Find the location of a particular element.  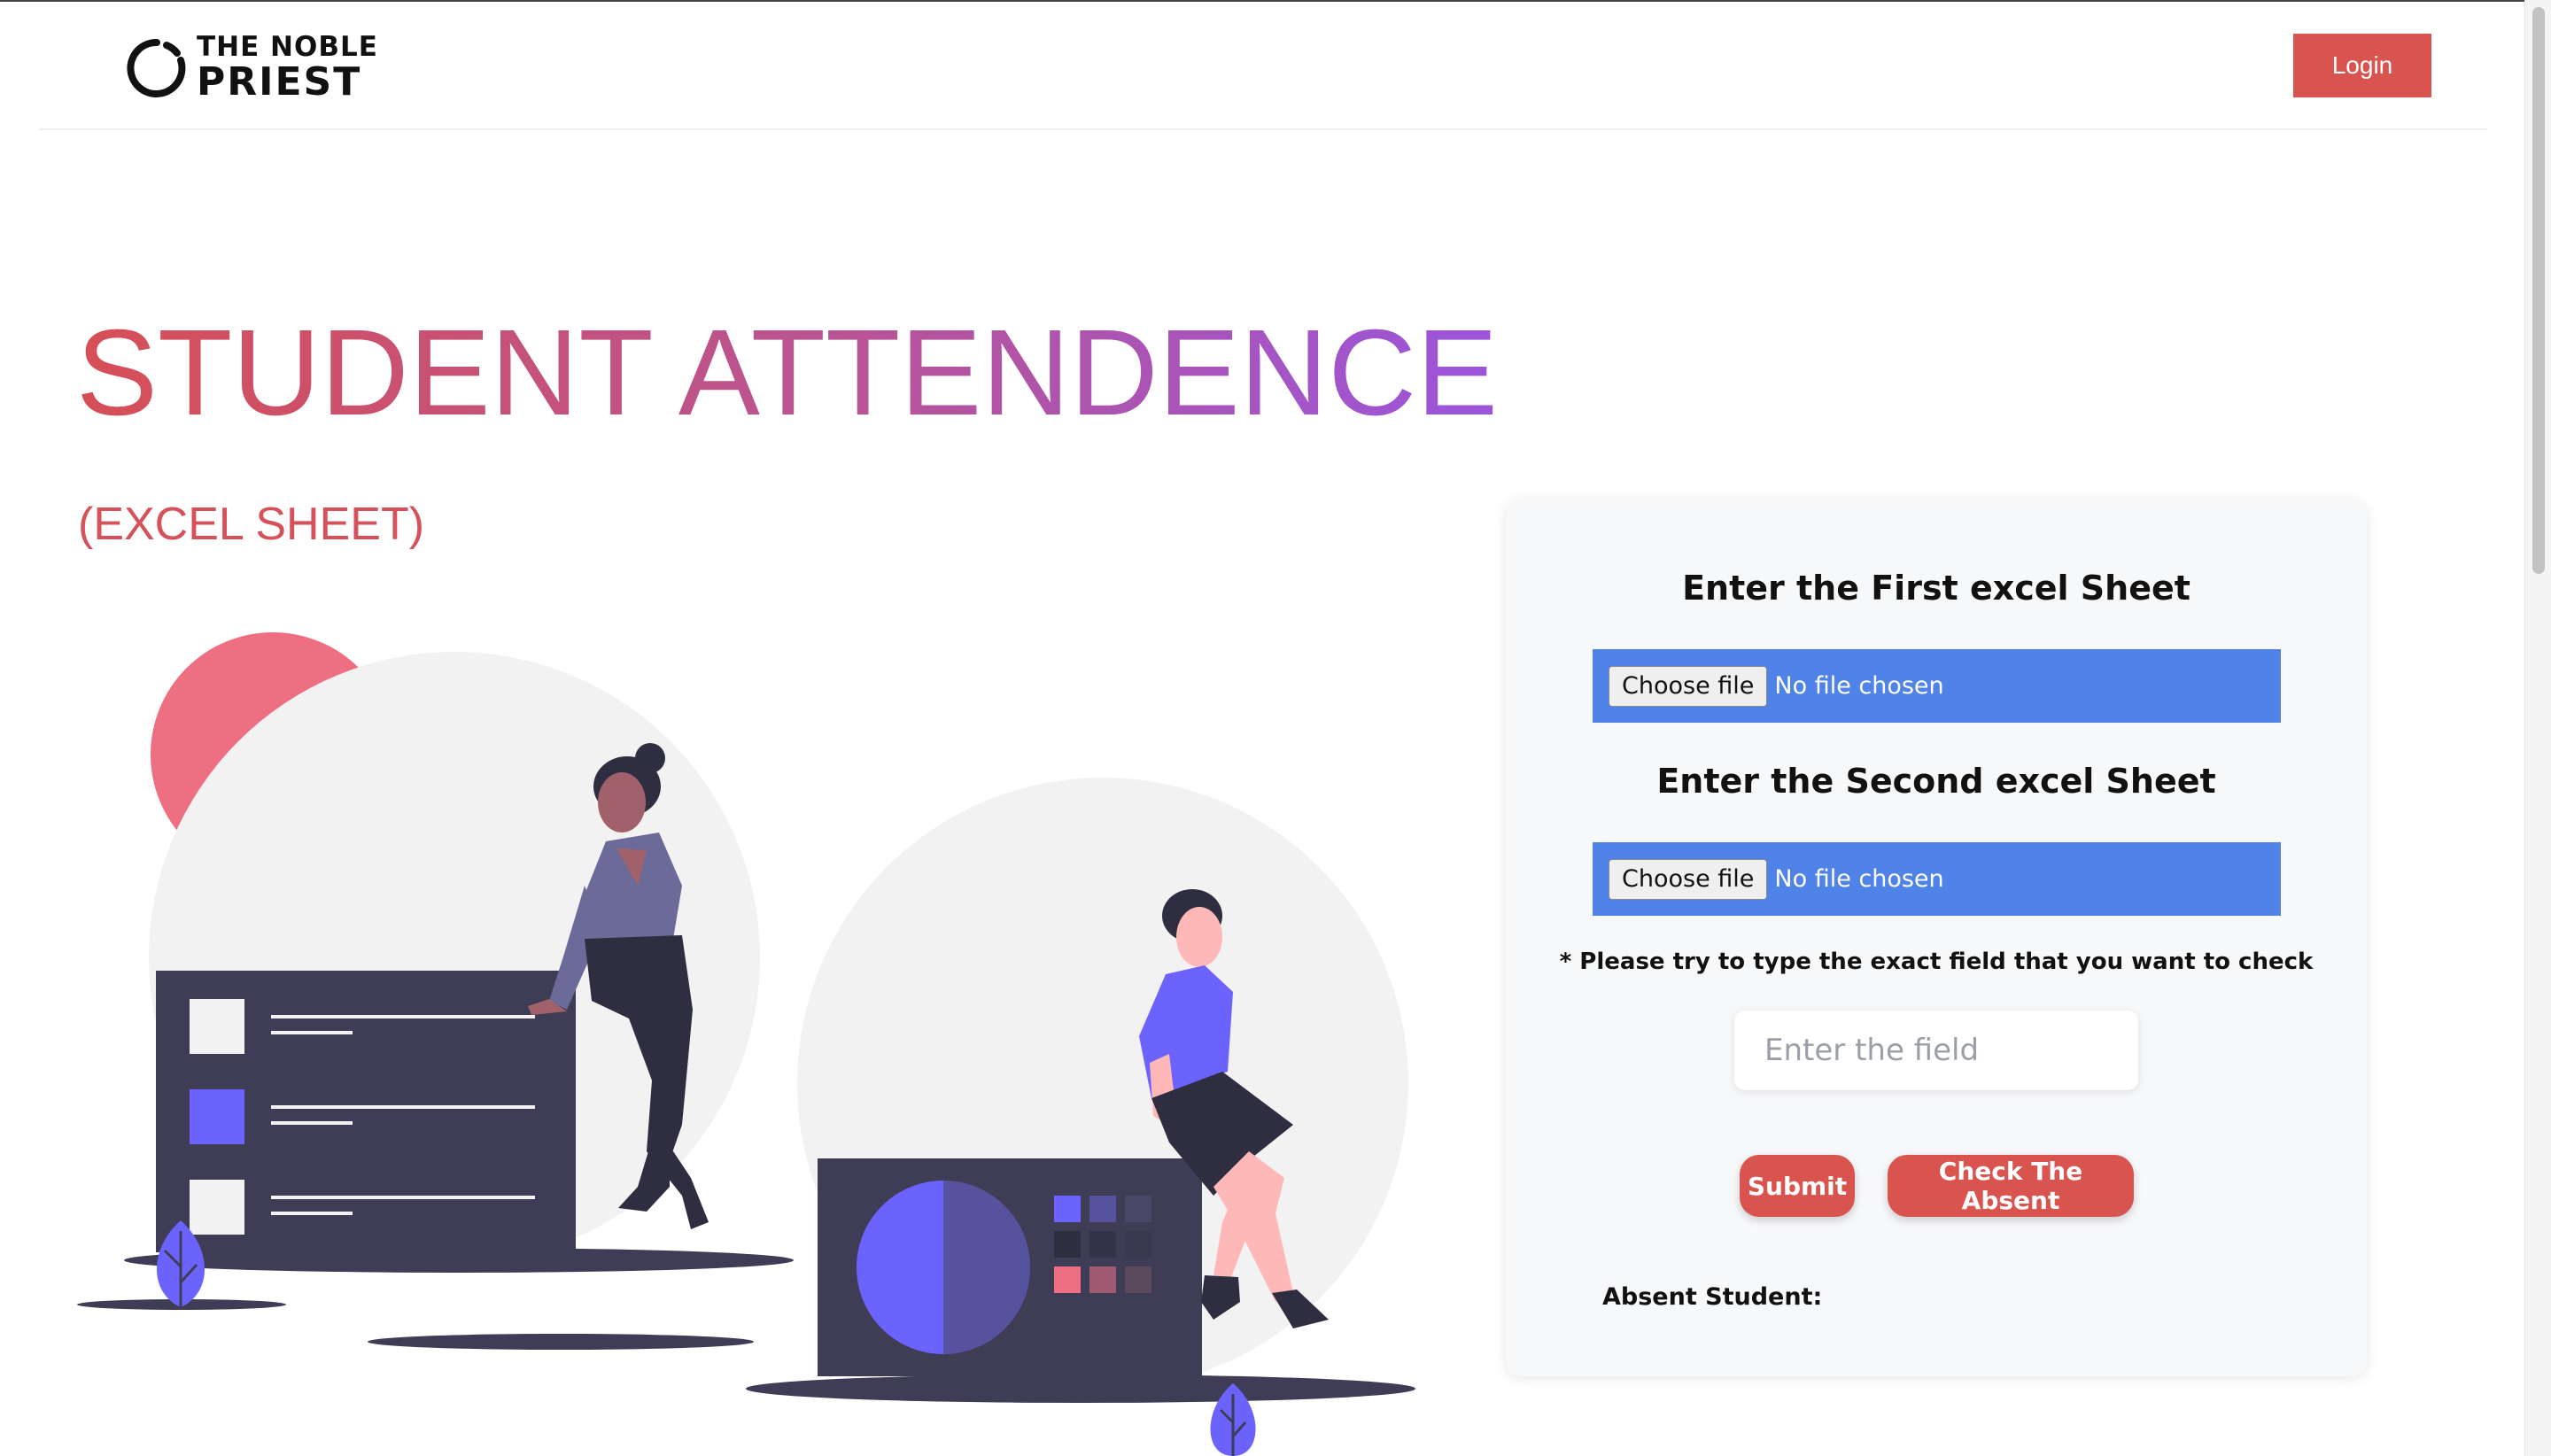

logo-wordmark: THE NOBLE PRIEST is located at coordinates (287, 68).